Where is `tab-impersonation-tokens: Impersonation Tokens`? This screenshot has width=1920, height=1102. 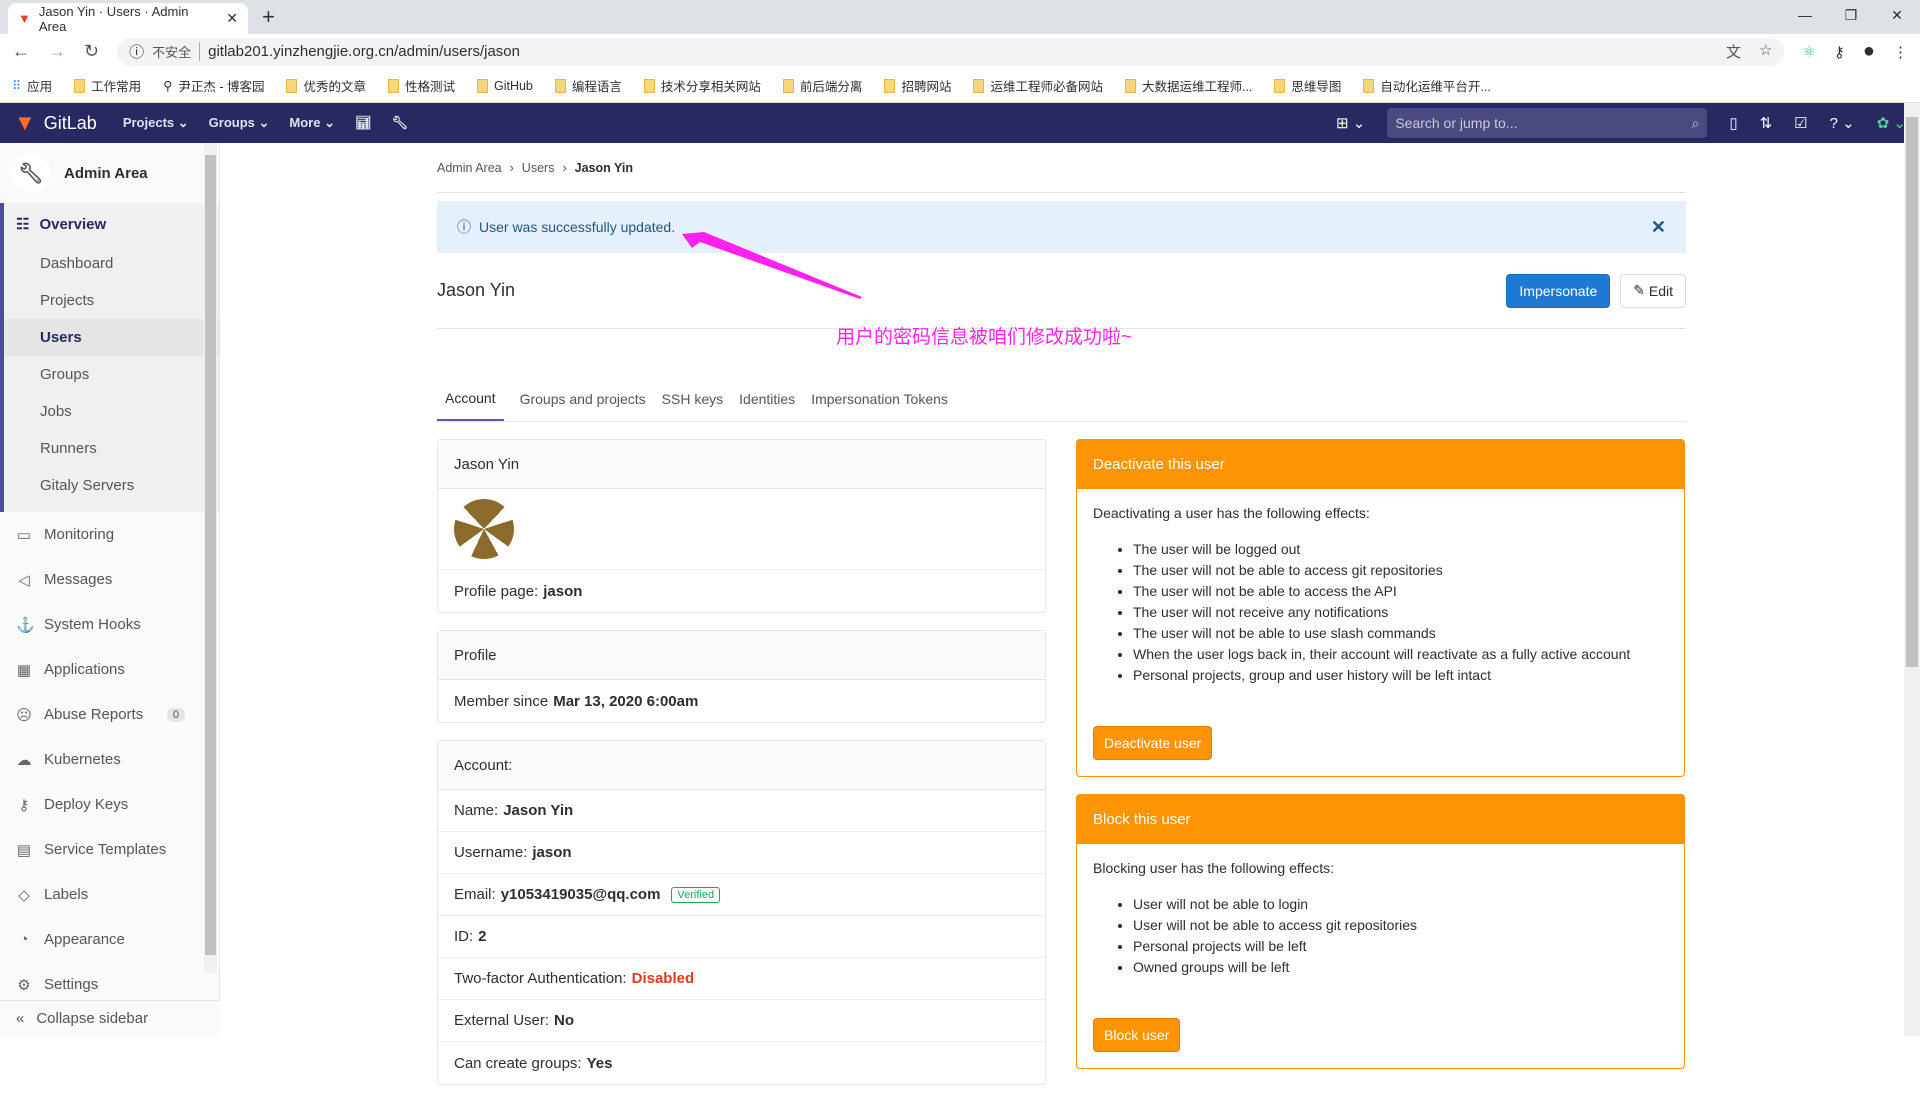 tab-impersonation-tokens: Impersonation Tokens is located at coordinates (879, 399).